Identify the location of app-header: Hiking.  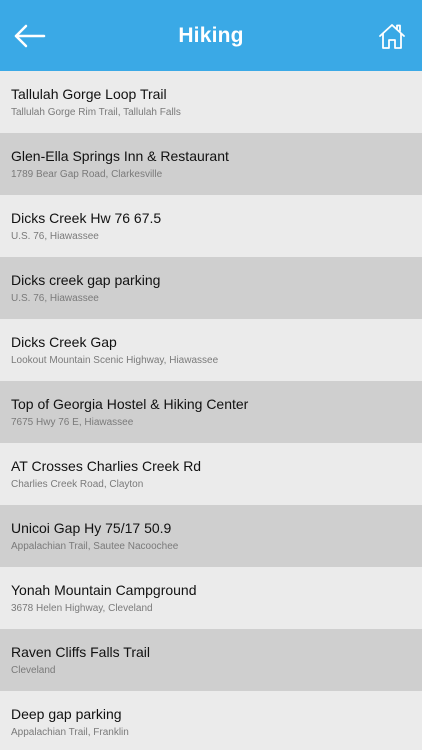
(211, 35).